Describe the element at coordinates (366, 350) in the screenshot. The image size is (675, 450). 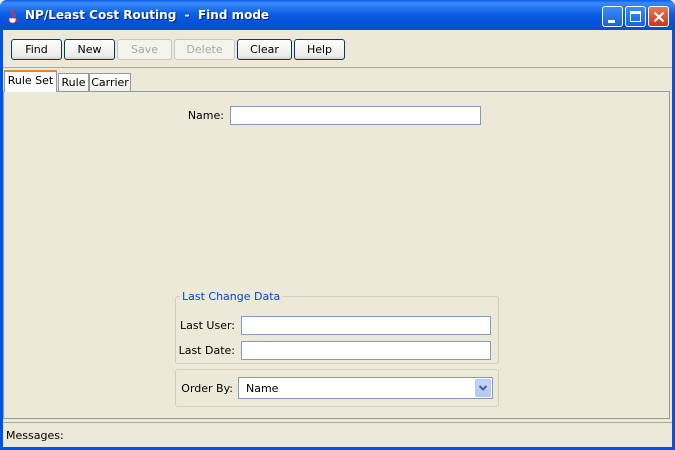
I see `last-date-field` at that location.